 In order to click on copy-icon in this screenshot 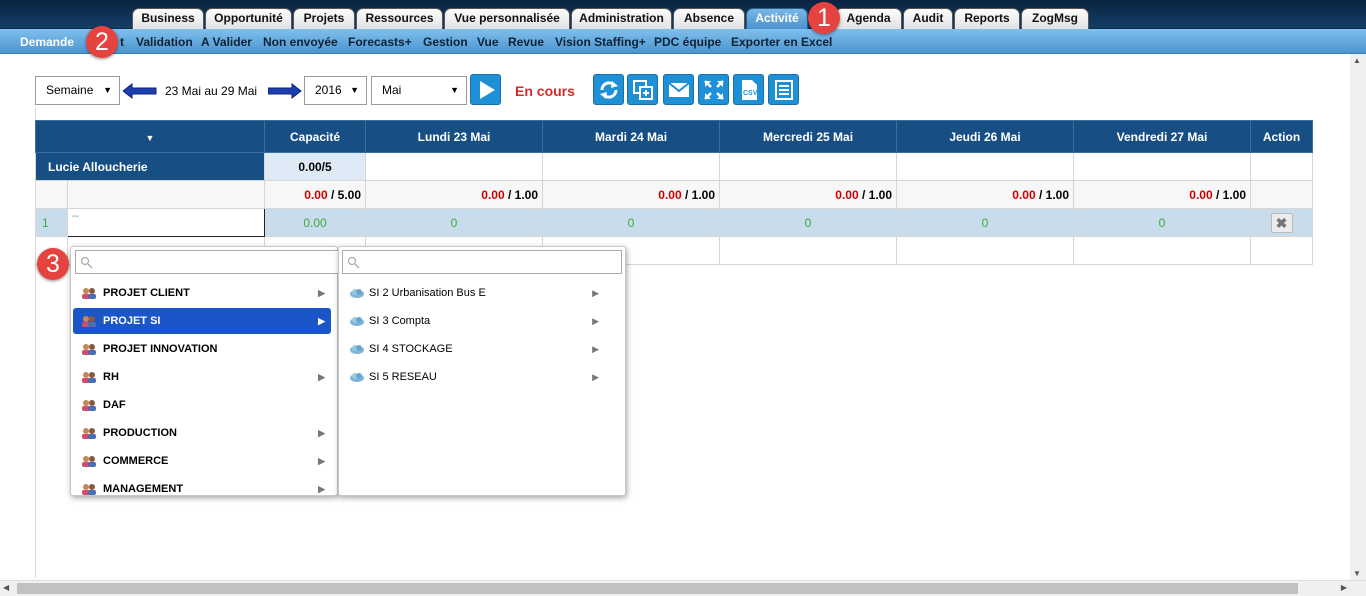, I will do `click(643, 90)`.